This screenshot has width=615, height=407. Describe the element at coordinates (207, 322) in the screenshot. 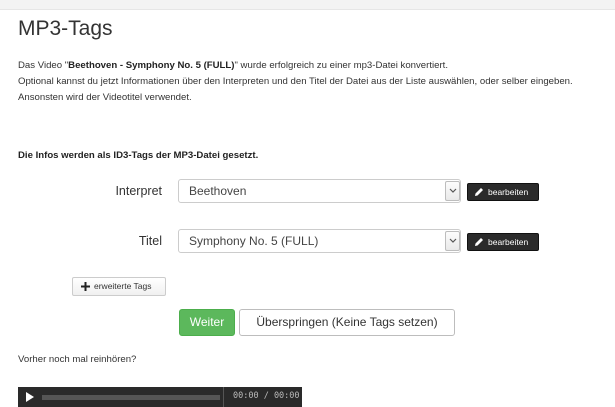

I see `next-button: Weiter` at that location.